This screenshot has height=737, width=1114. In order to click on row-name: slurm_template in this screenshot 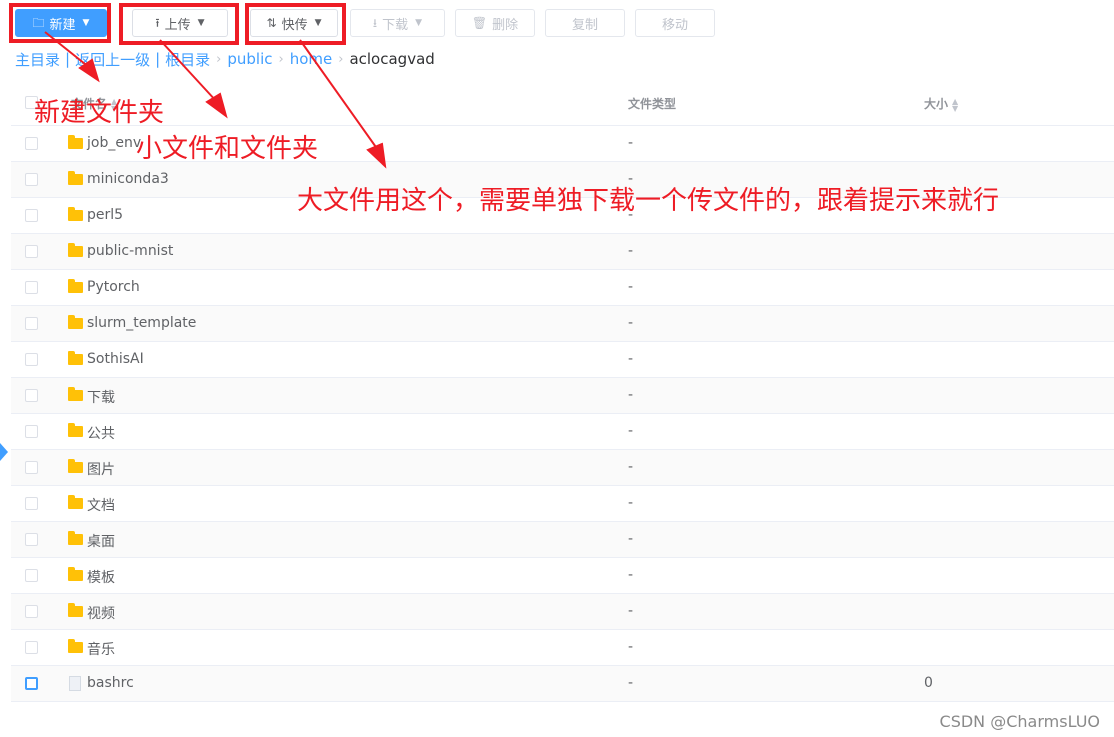, I will do `click(141, 323)`.